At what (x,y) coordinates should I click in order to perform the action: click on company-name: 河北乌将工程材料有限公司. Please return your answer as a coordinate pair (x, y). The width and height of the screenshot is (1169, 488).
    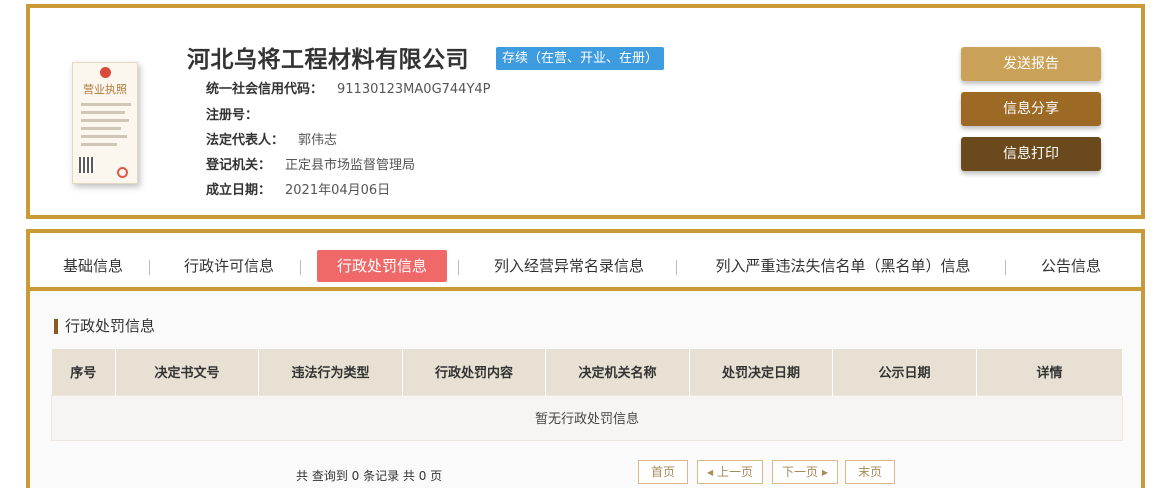
    Looking at the image, I should click on (328, 60).